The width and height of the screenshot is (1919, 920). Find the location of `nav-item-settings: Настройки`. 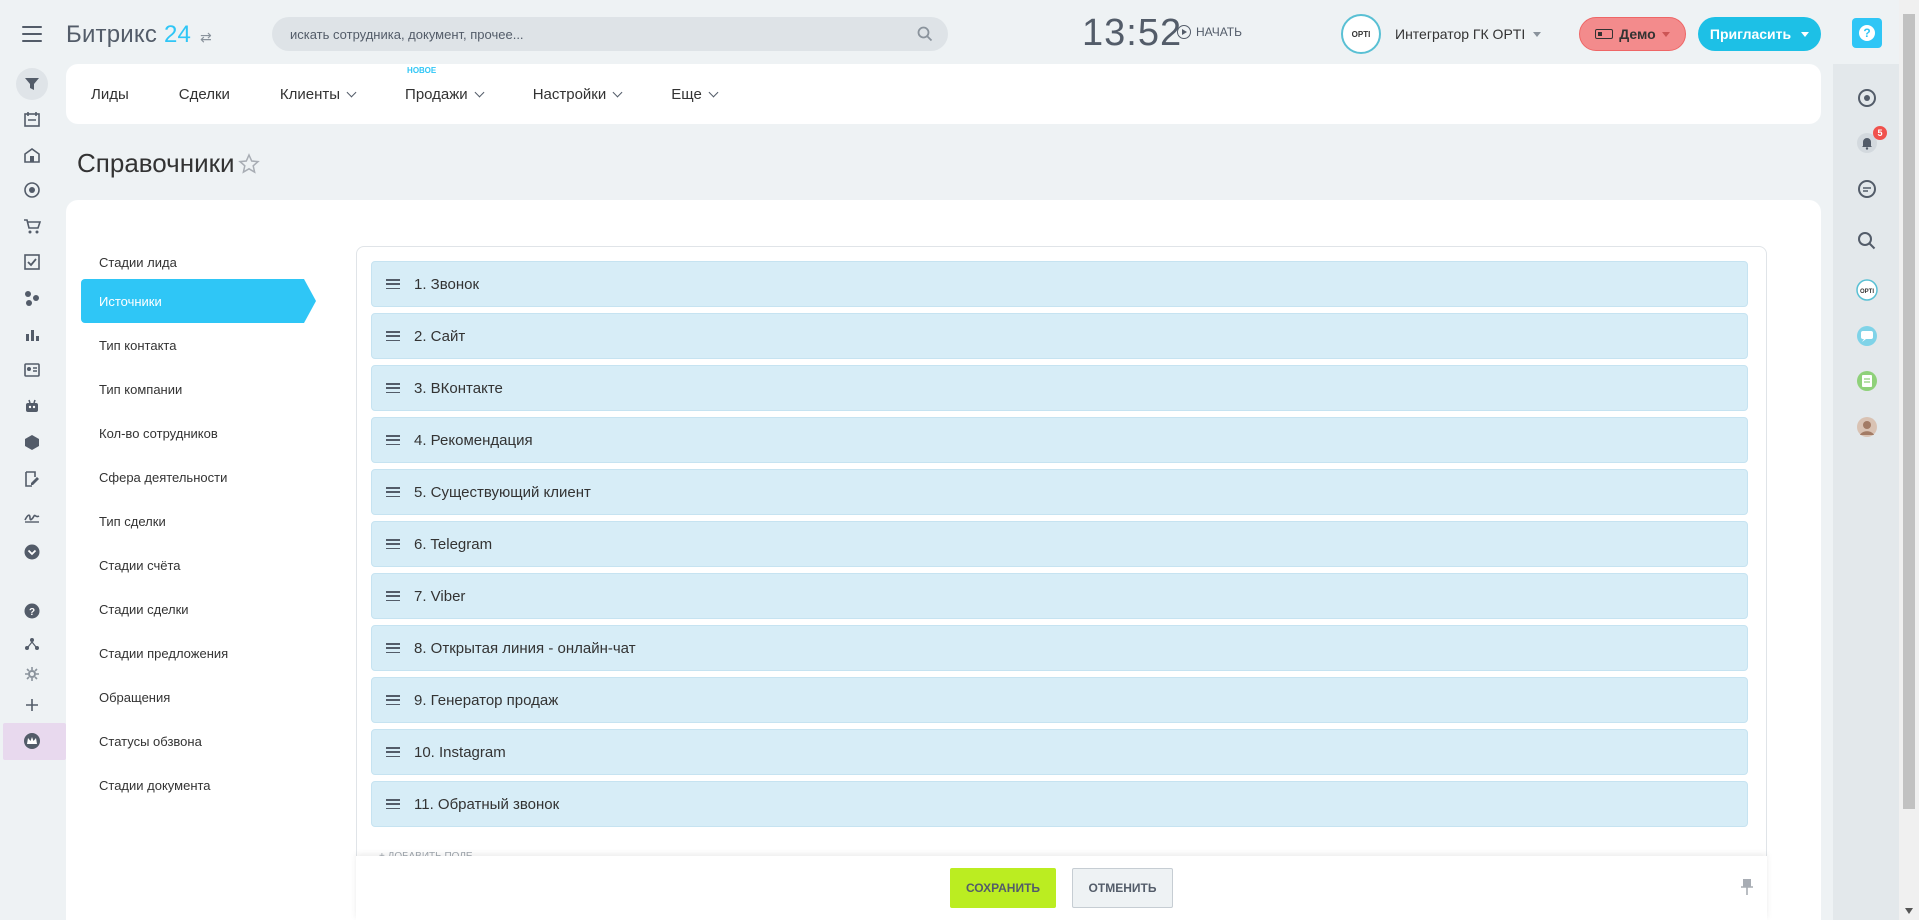

nav-item-settings: Настройки is located at coordinates (578, 94).